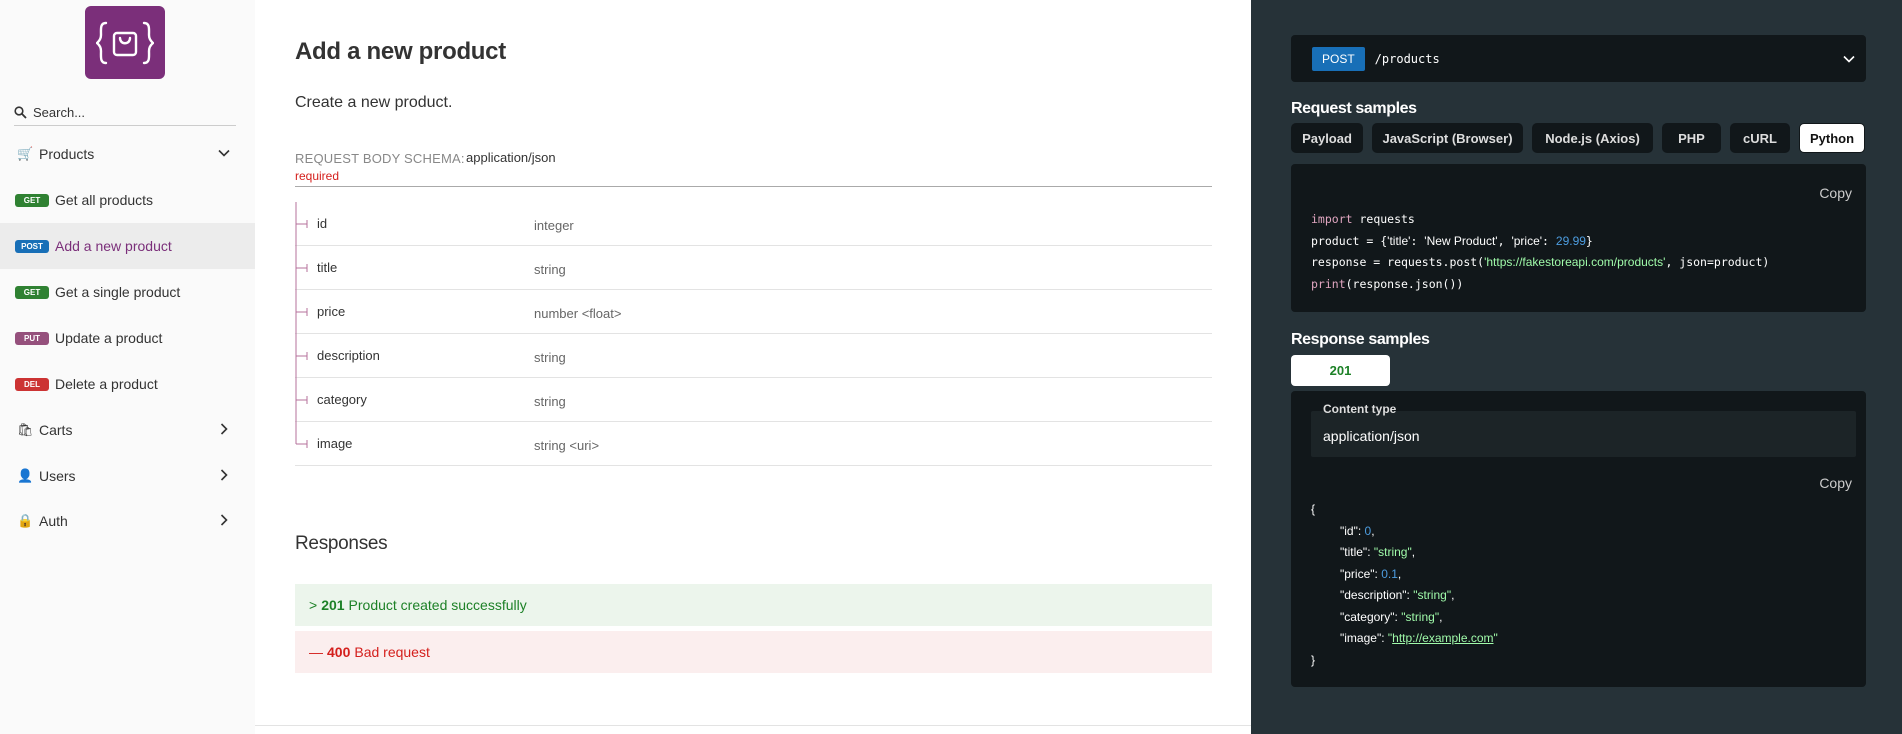 This screenshot has width=1902, height=734. What do you see at coordinates (56, 430) in the screenshot?
I see `sidebar-group-label: Carts` at bounding box center [56, 430].